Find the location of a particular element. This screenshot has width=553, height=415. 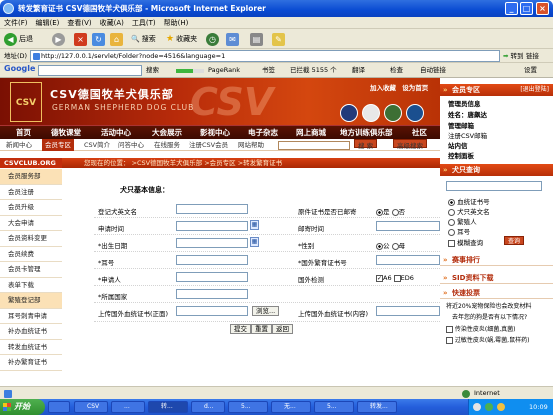

go-button: ➡ 转到 is located at coordinates (513, 56).